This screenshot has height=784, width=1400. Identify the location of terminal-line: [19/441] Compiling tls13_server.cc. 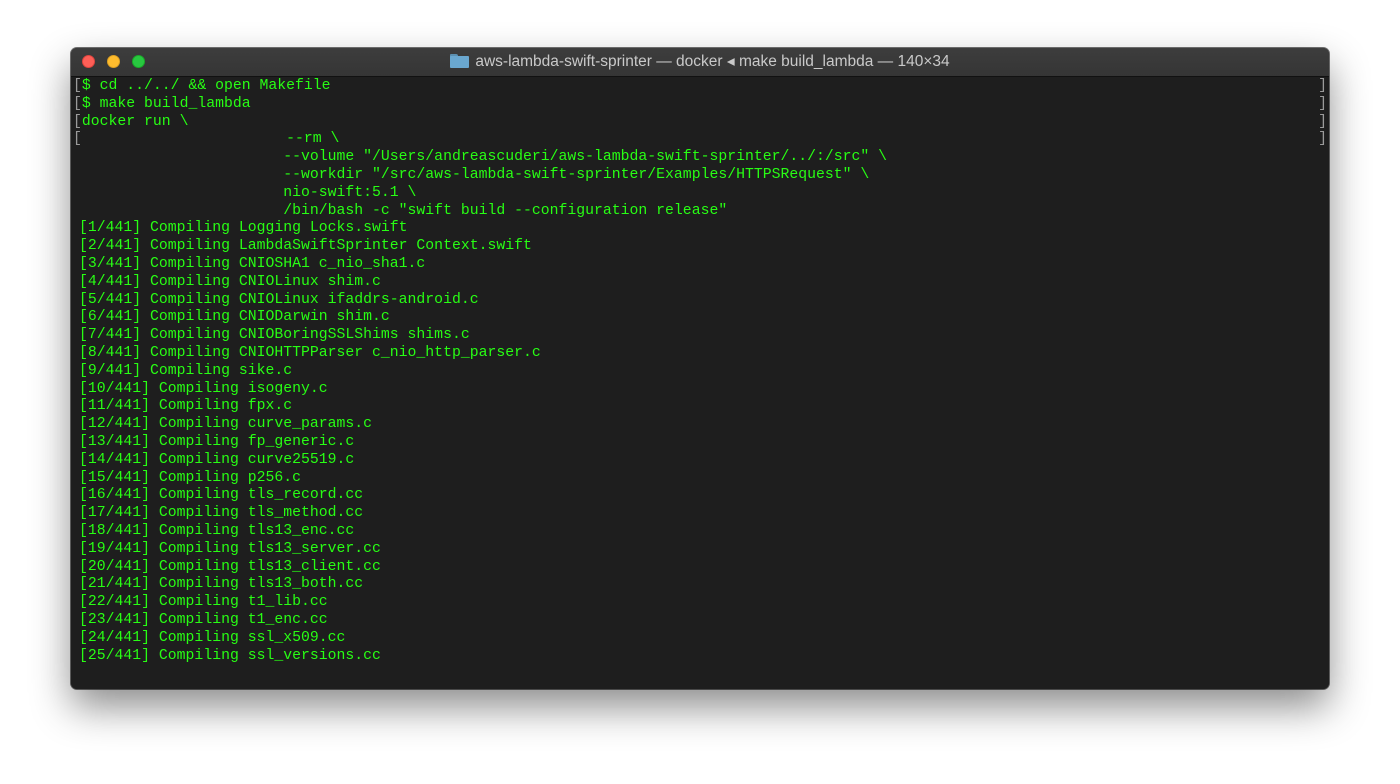
(701, 550).